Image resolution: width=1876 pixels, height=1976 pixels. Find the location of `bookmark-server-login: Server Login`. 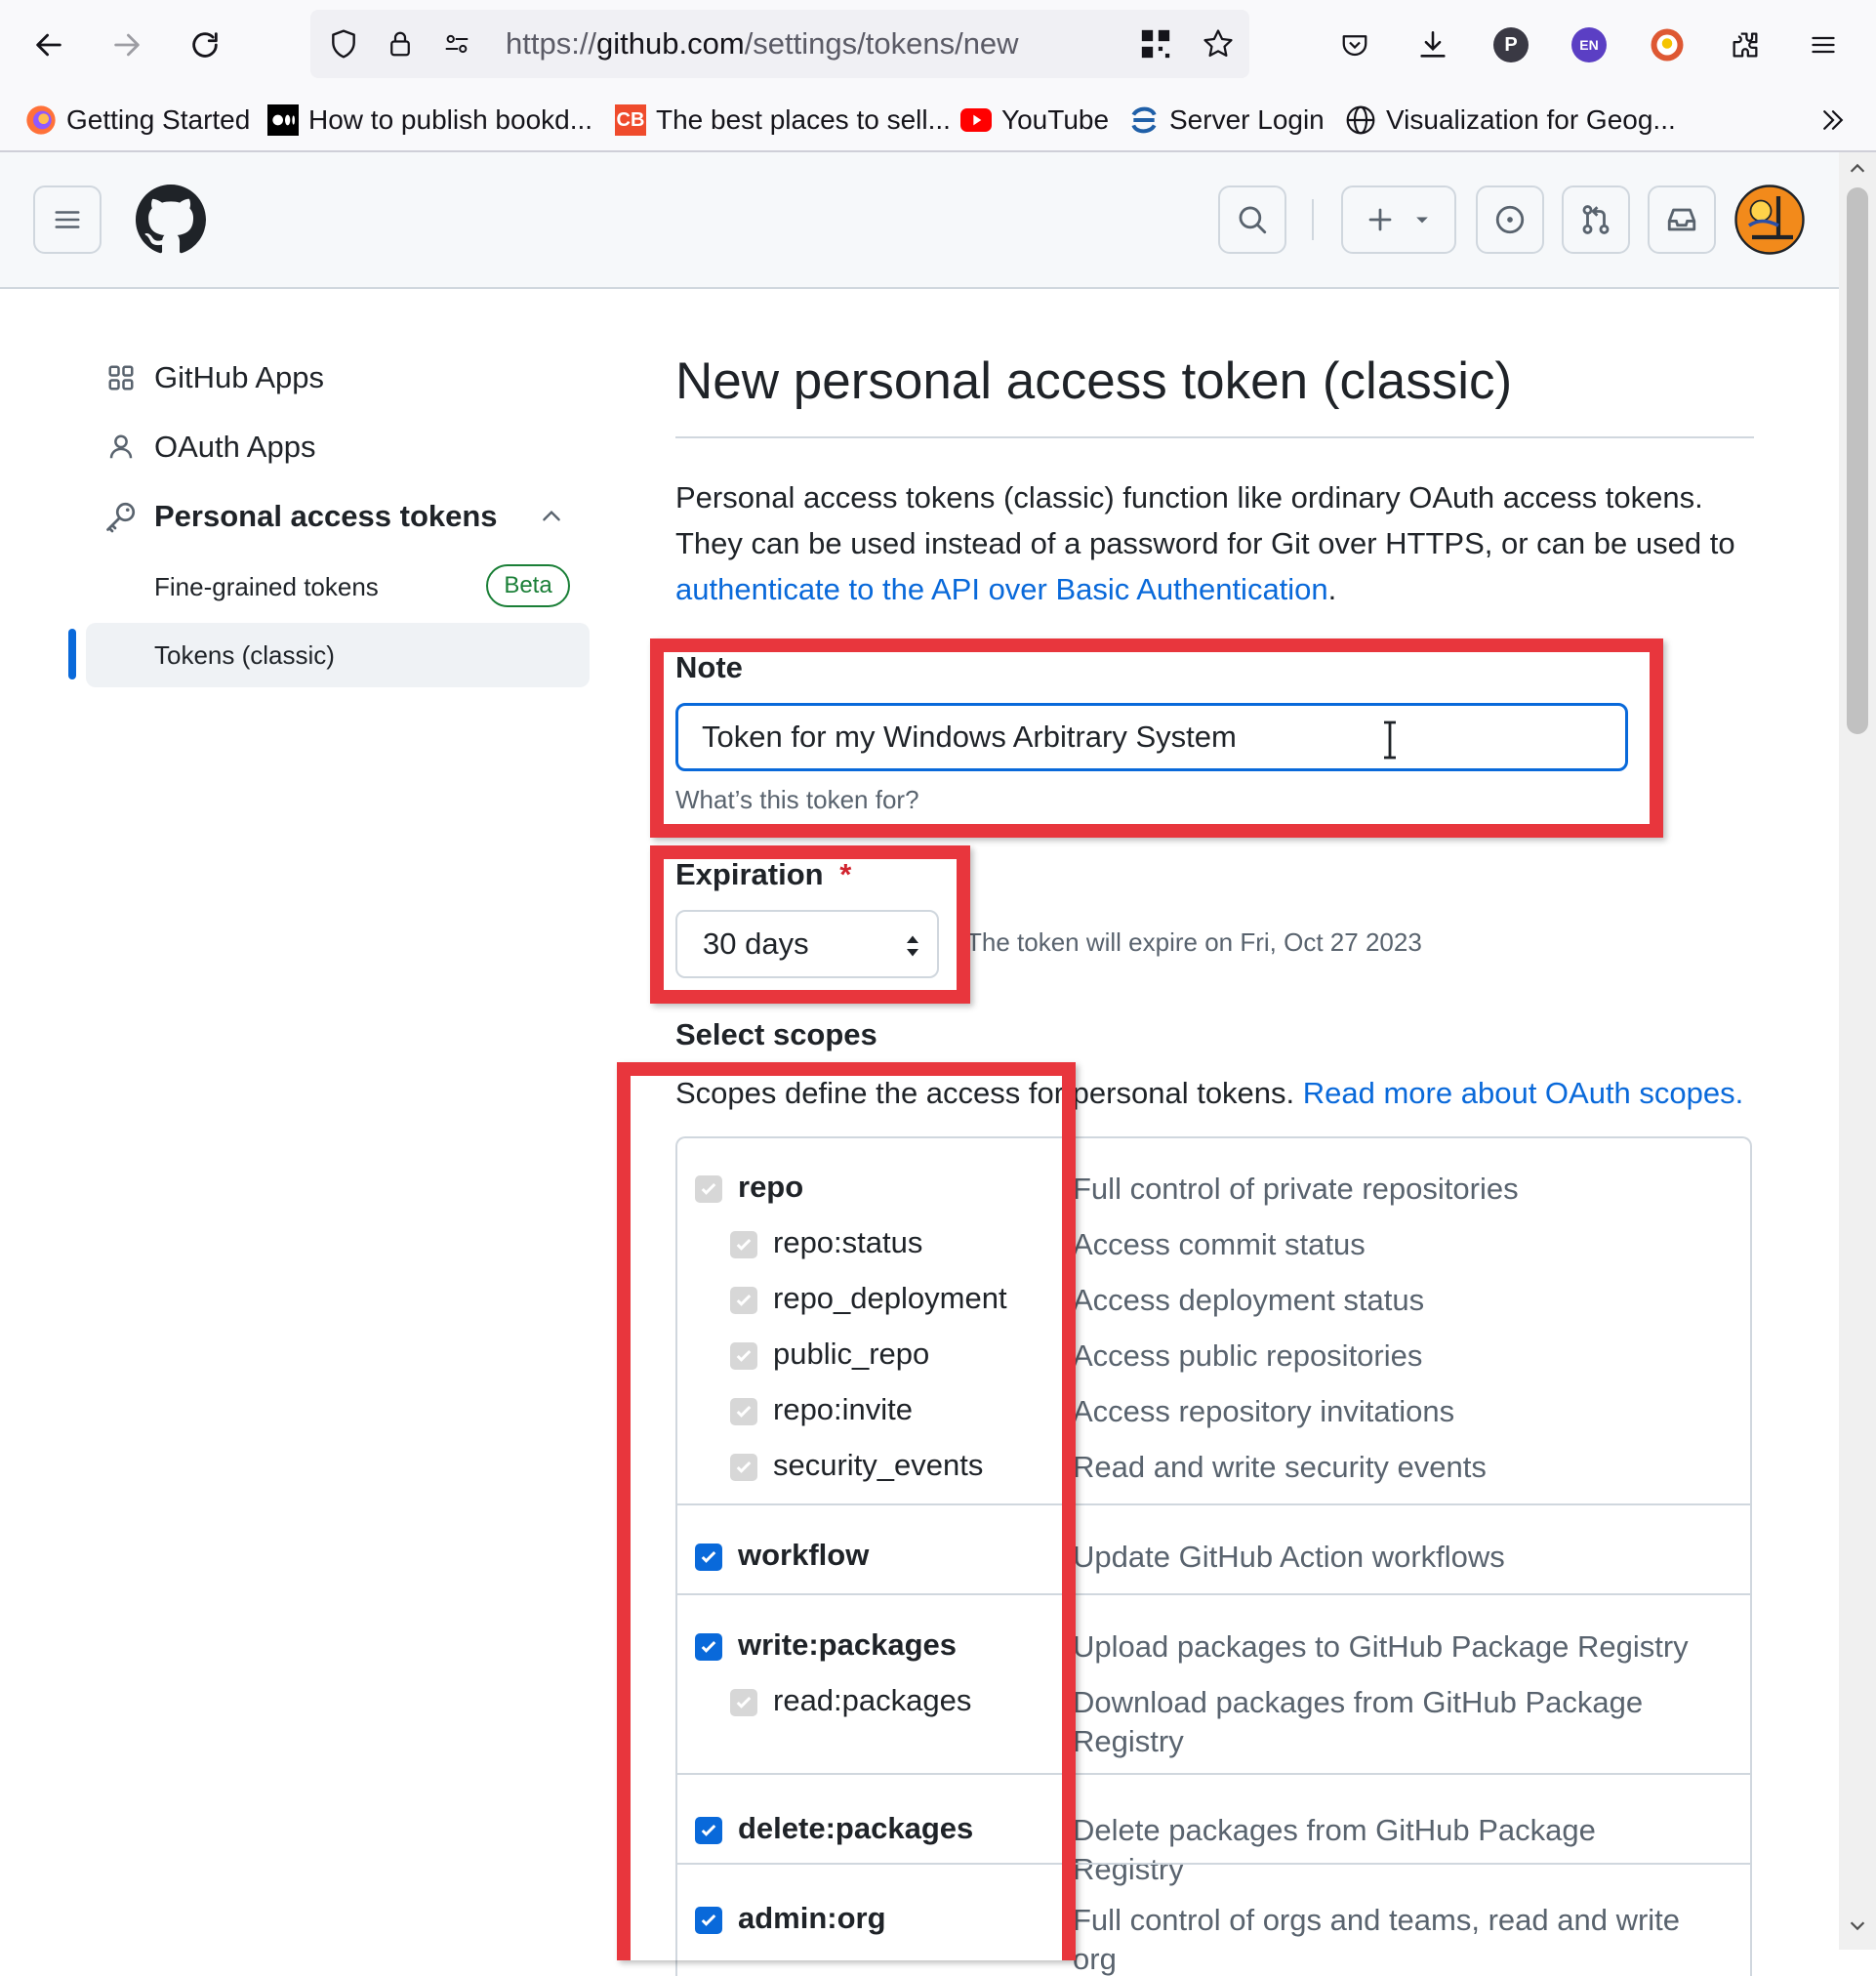

bookmark-server-login: Server Login is located at coordinates (1226, 120).